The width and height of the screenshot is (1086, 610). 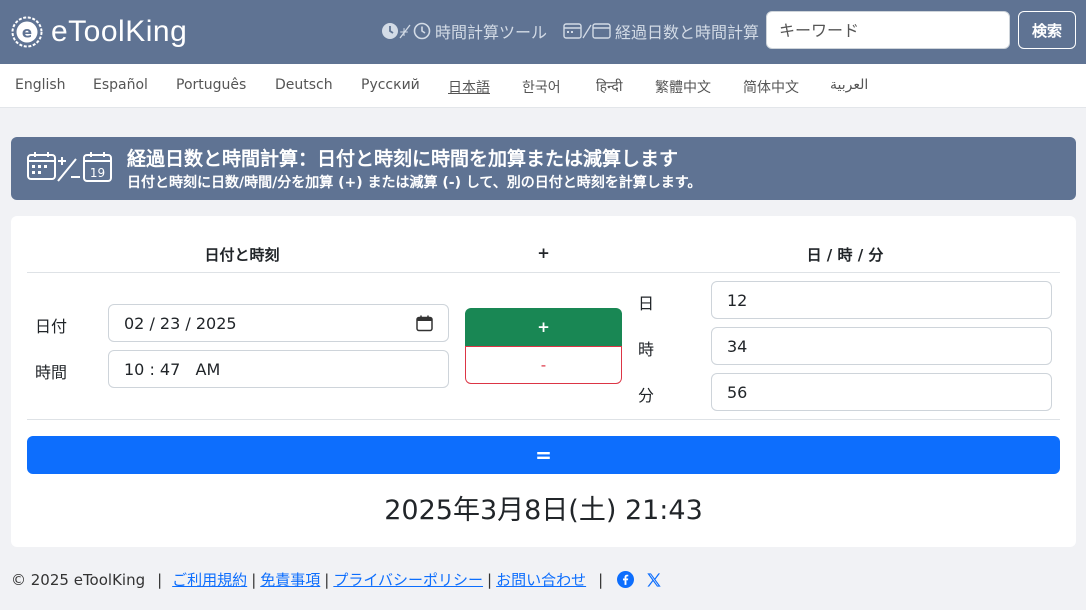 I want to click on search-button: 検索, so click(x=1047, y=30).